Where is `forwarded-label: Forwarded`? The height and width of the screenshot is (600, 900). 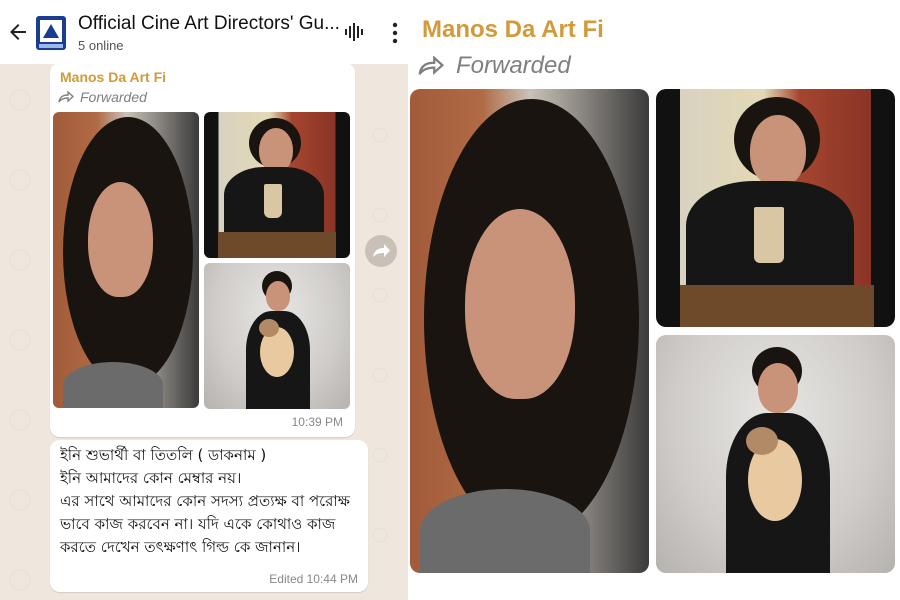 forwarded-label: Forwarded is located at coordinates (102, 97).